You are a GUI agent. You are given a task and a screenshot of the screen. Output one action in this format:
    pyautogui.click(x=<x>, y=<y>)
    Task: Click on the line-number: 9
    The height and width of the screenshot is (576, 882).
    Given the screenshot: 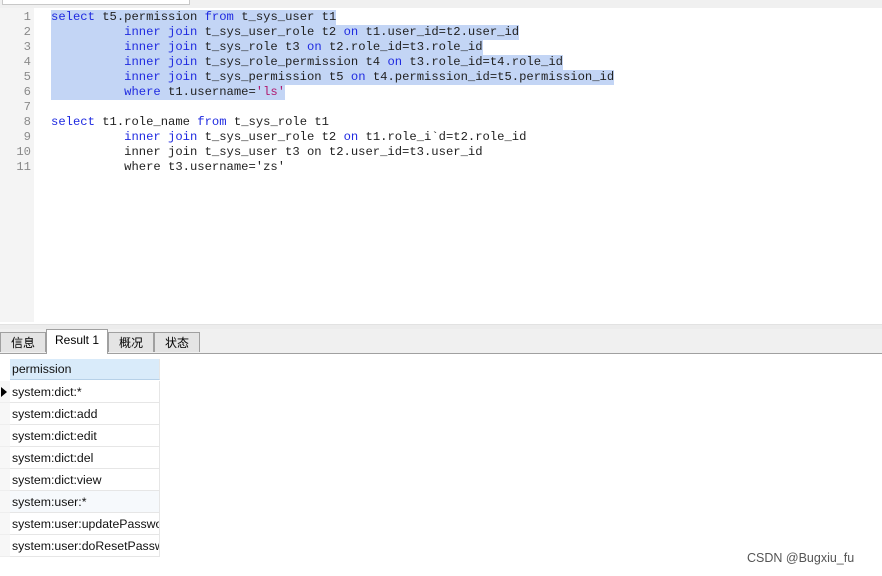 What is the action you would take?
    pyautogui.click(x=27, y=137)
    